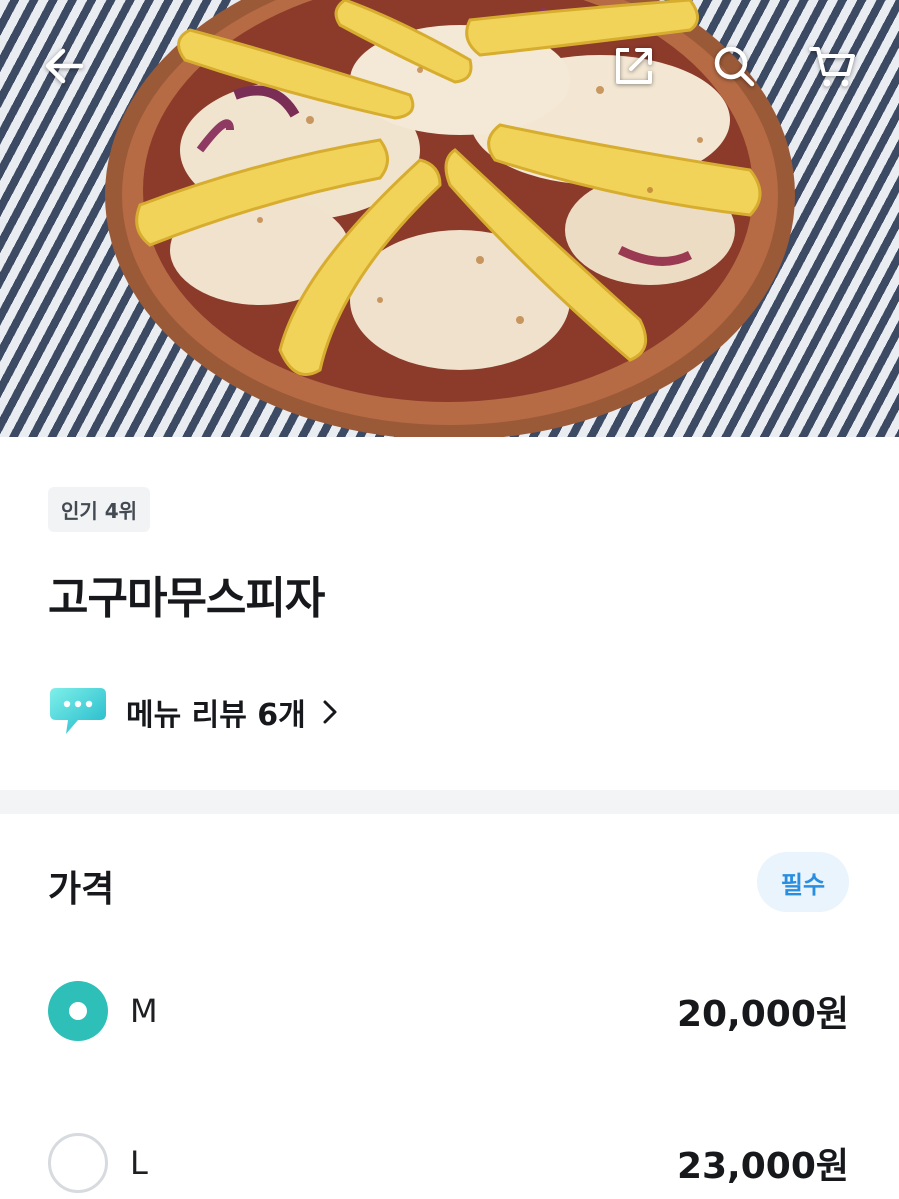 The height and width of the screenshot is (1199, 899). What do you see at coordinates (448, 1163) in the screenshot?
I see `price-option-l: L 23,000원` at bounding box center [448, 1163].